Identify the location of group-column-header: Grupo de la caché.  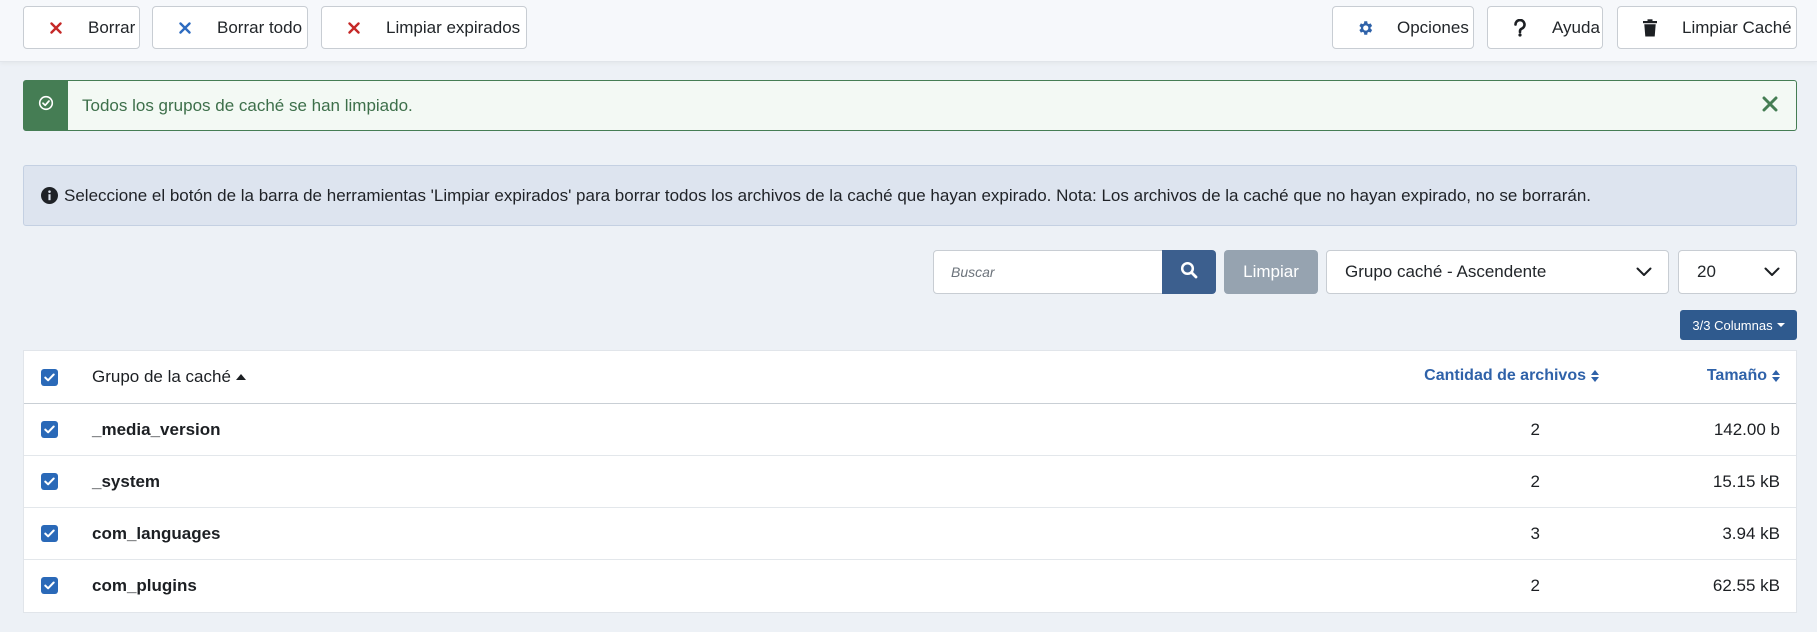
(169, 377).